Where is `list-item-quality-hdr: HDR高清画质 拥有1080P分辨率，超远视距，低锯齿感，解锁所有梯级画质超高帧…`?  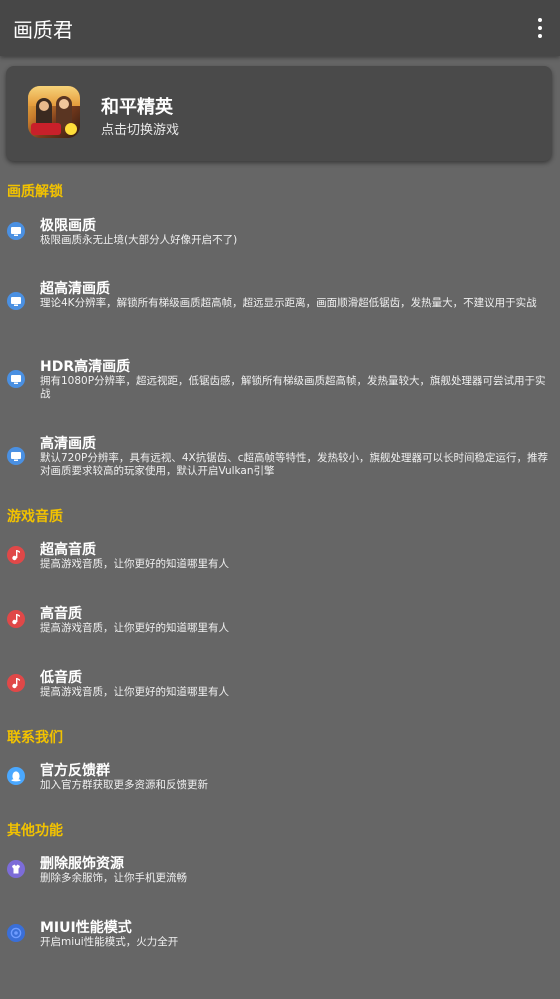 list-item-quality-hdr: HDR高清画质 拥有1080P分辨率，超远视距，低锯齿感，解锁所有梯级画质超高帧… is located at coordinates (280, 381).